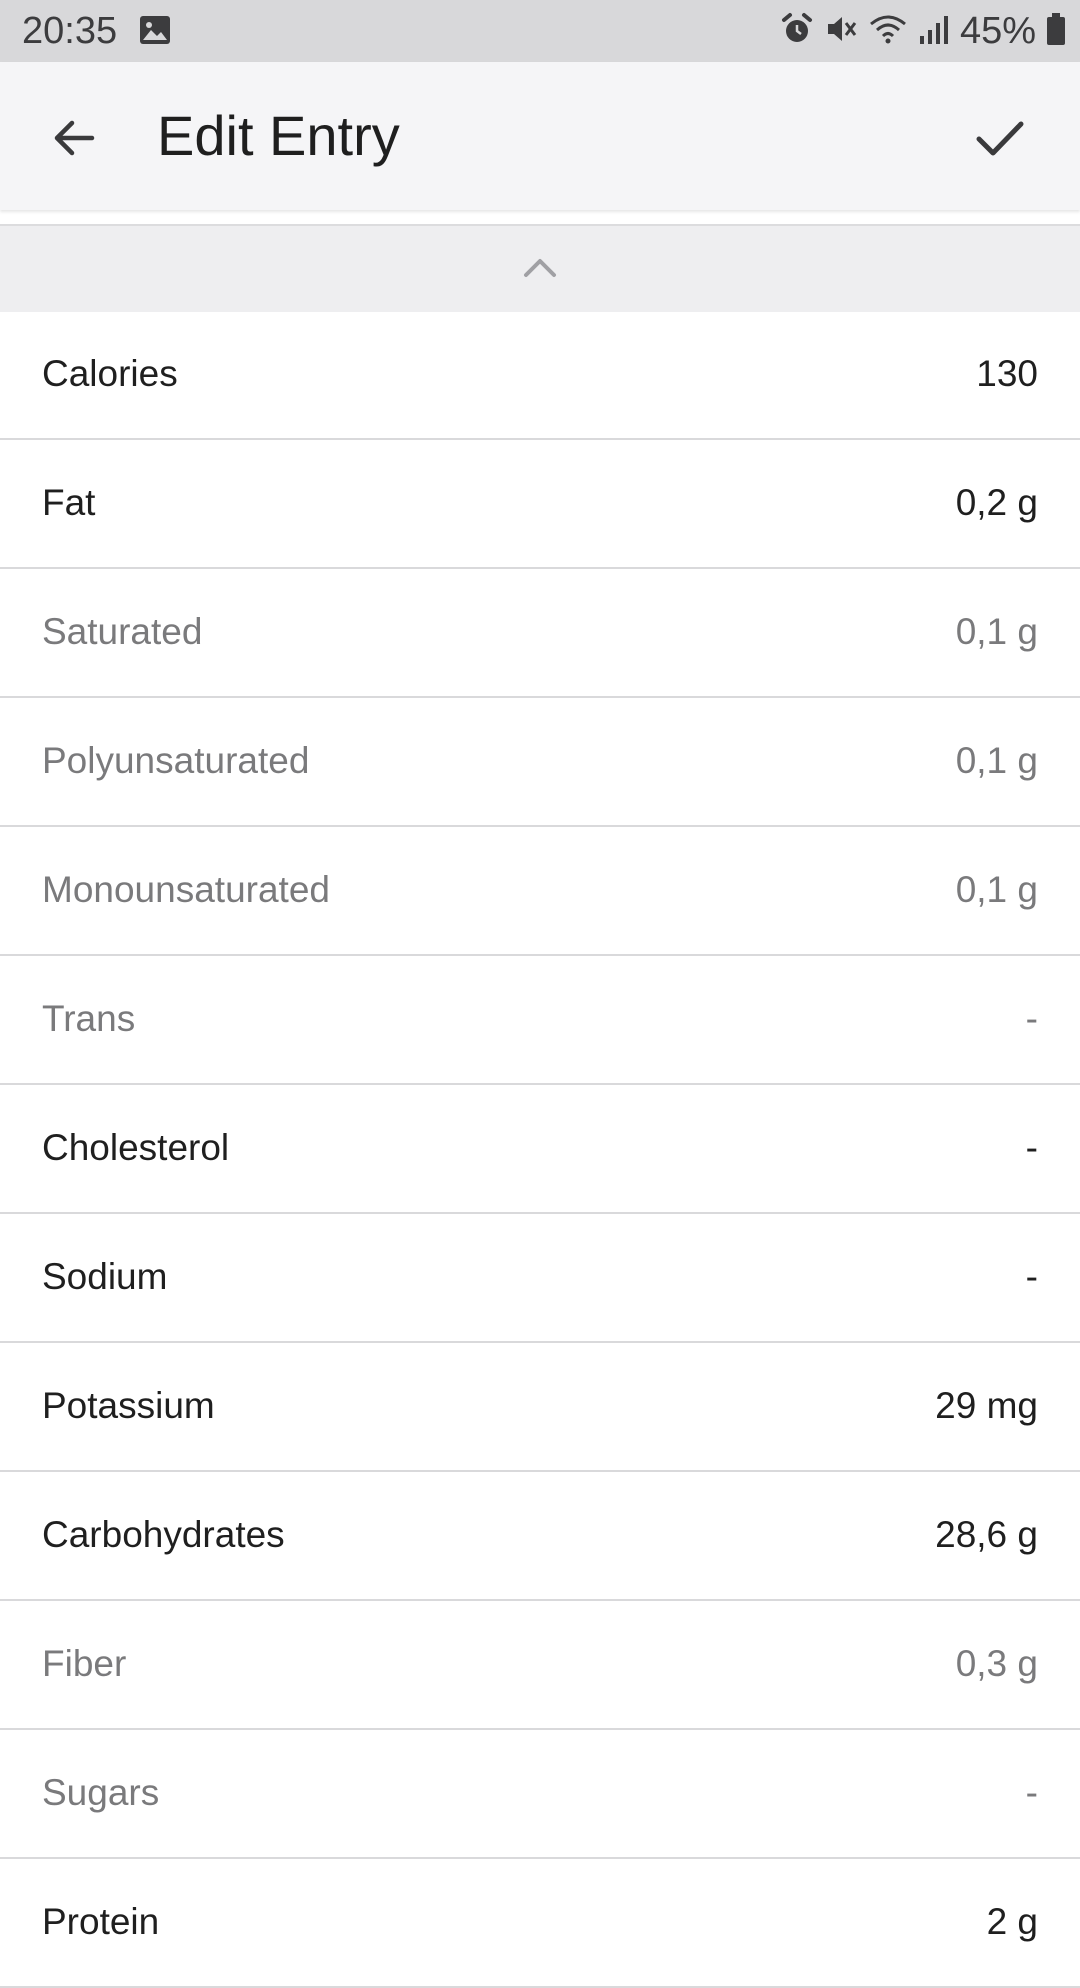 The image size is (1080, 1988). I want to click on nutrient-value: 0,2 g, so click(996, 502).